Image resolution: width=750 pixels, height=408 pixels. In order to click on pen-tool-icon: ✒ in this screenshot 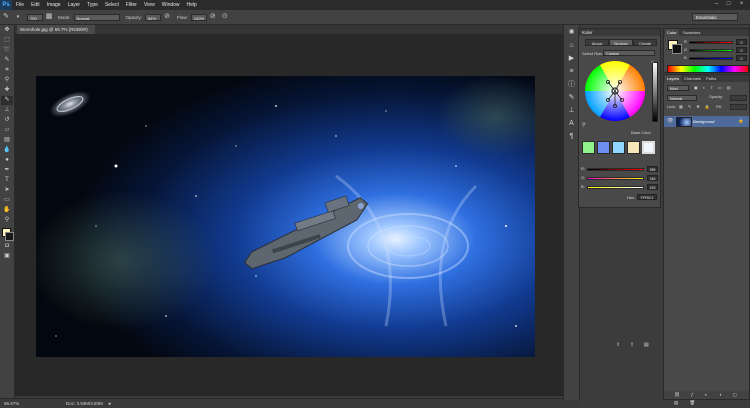, I will do `click(7, 170)`.